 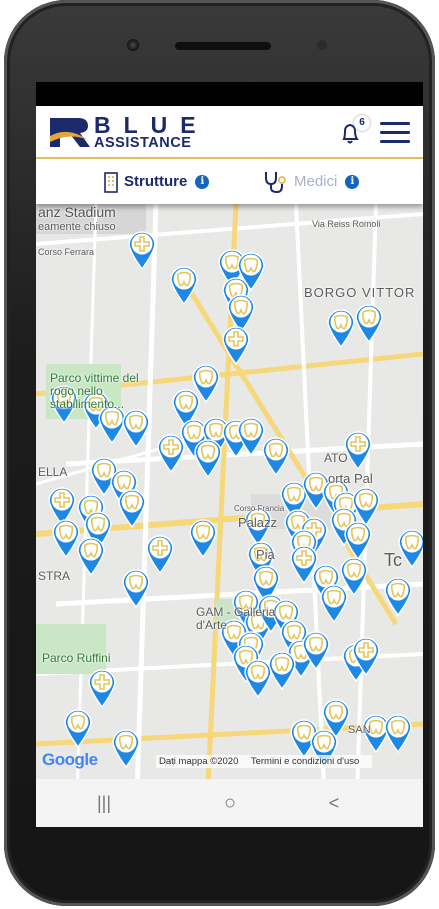 I want to click on blue-assistance-logo: BLUE ASSISTANCE, so click(x=138, y=131).